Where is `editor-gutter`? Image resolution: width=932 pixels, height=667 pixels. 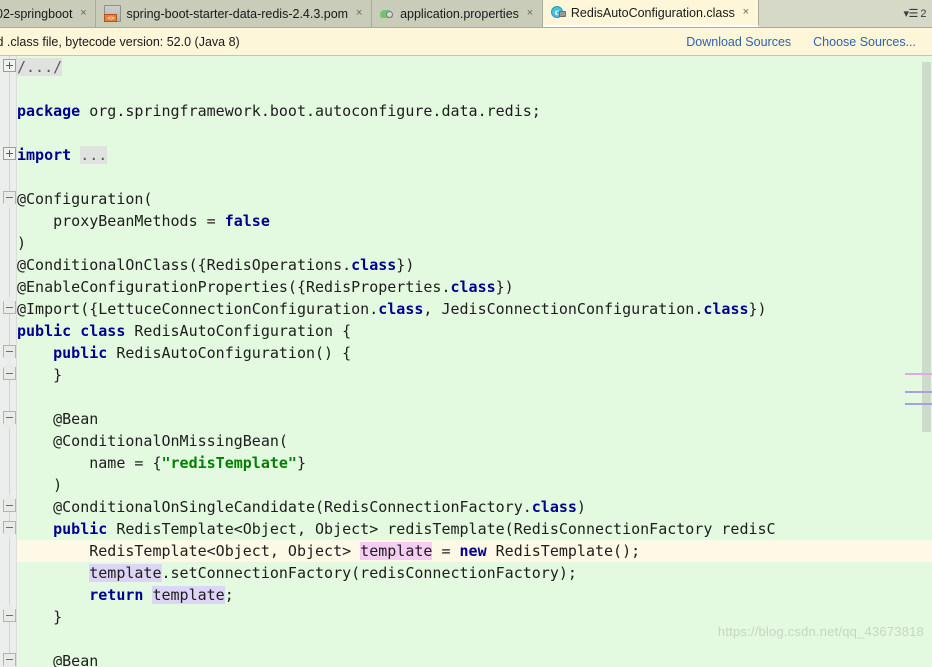 editor-gutter is located at coordinates (8, 361).